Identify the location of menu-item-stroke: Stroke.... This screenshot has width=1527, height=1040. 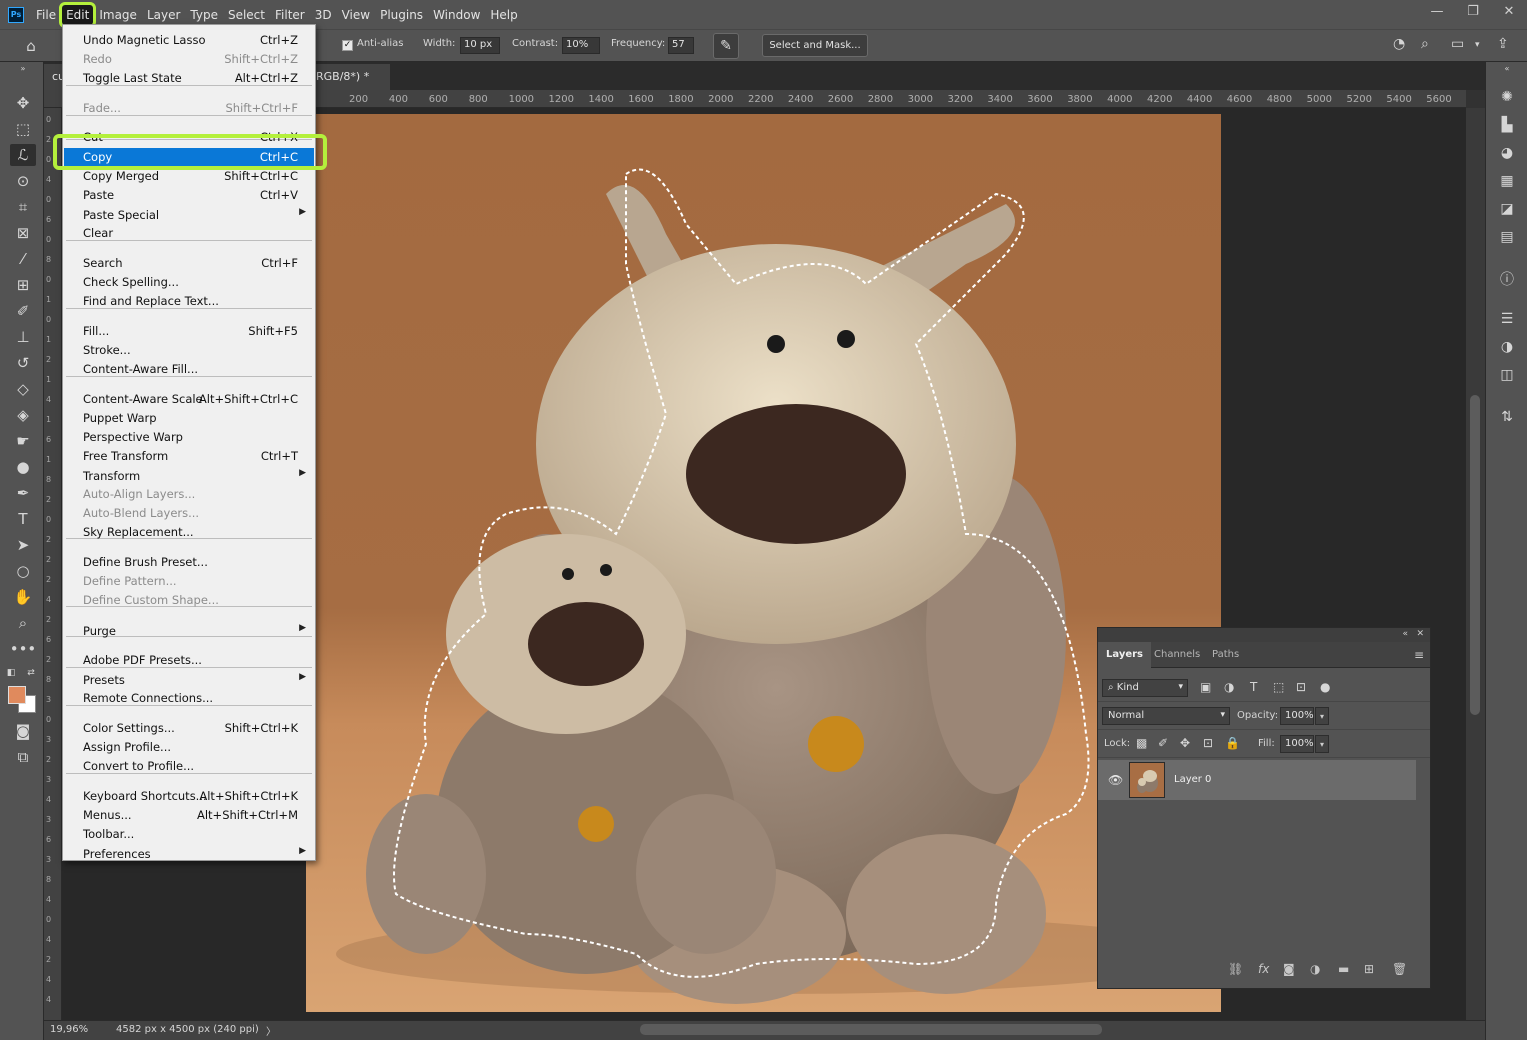
(189, 350).